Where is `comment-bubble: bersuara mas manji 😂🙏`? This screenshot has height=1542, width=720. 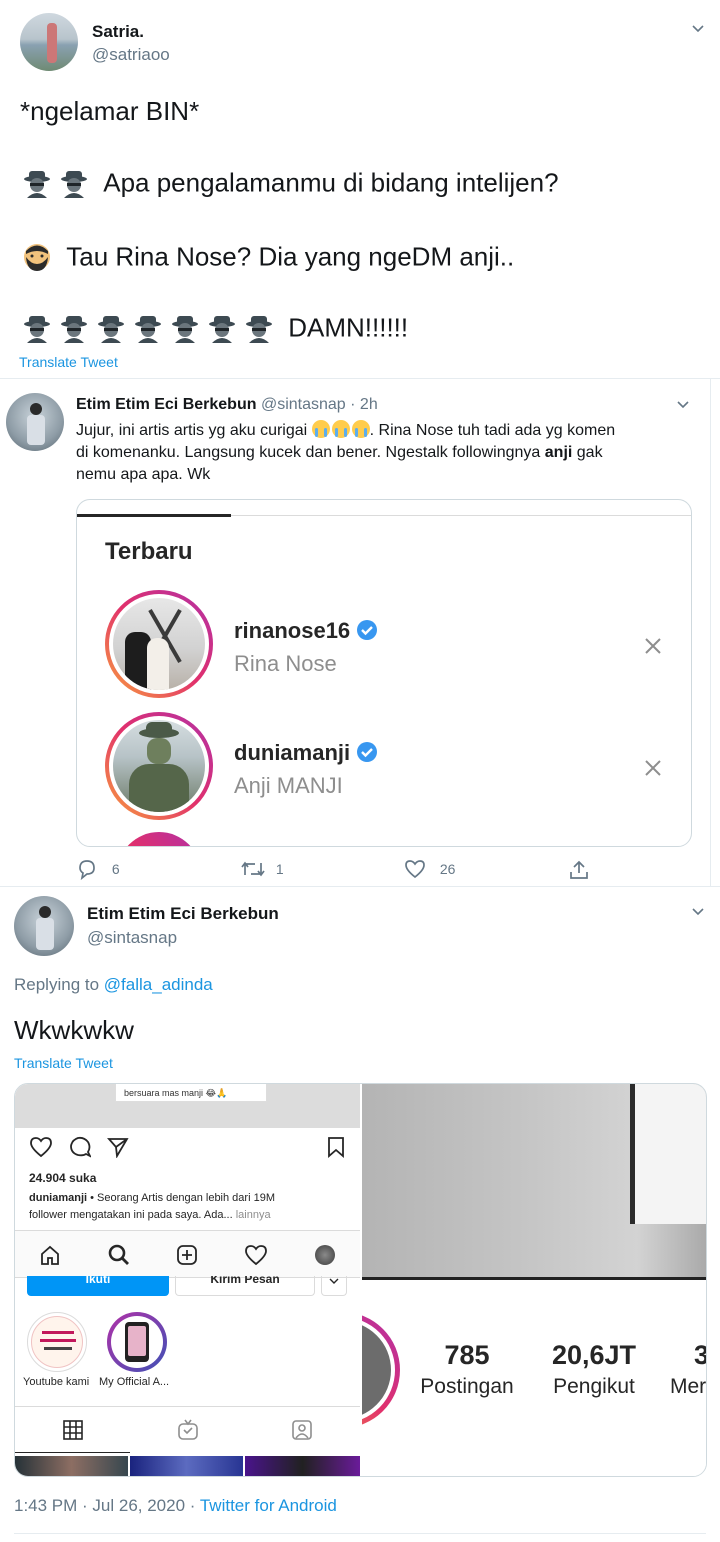 comment-bubble: bersuara mas manji 😂🙏 is located at coordinates (191, 1093).